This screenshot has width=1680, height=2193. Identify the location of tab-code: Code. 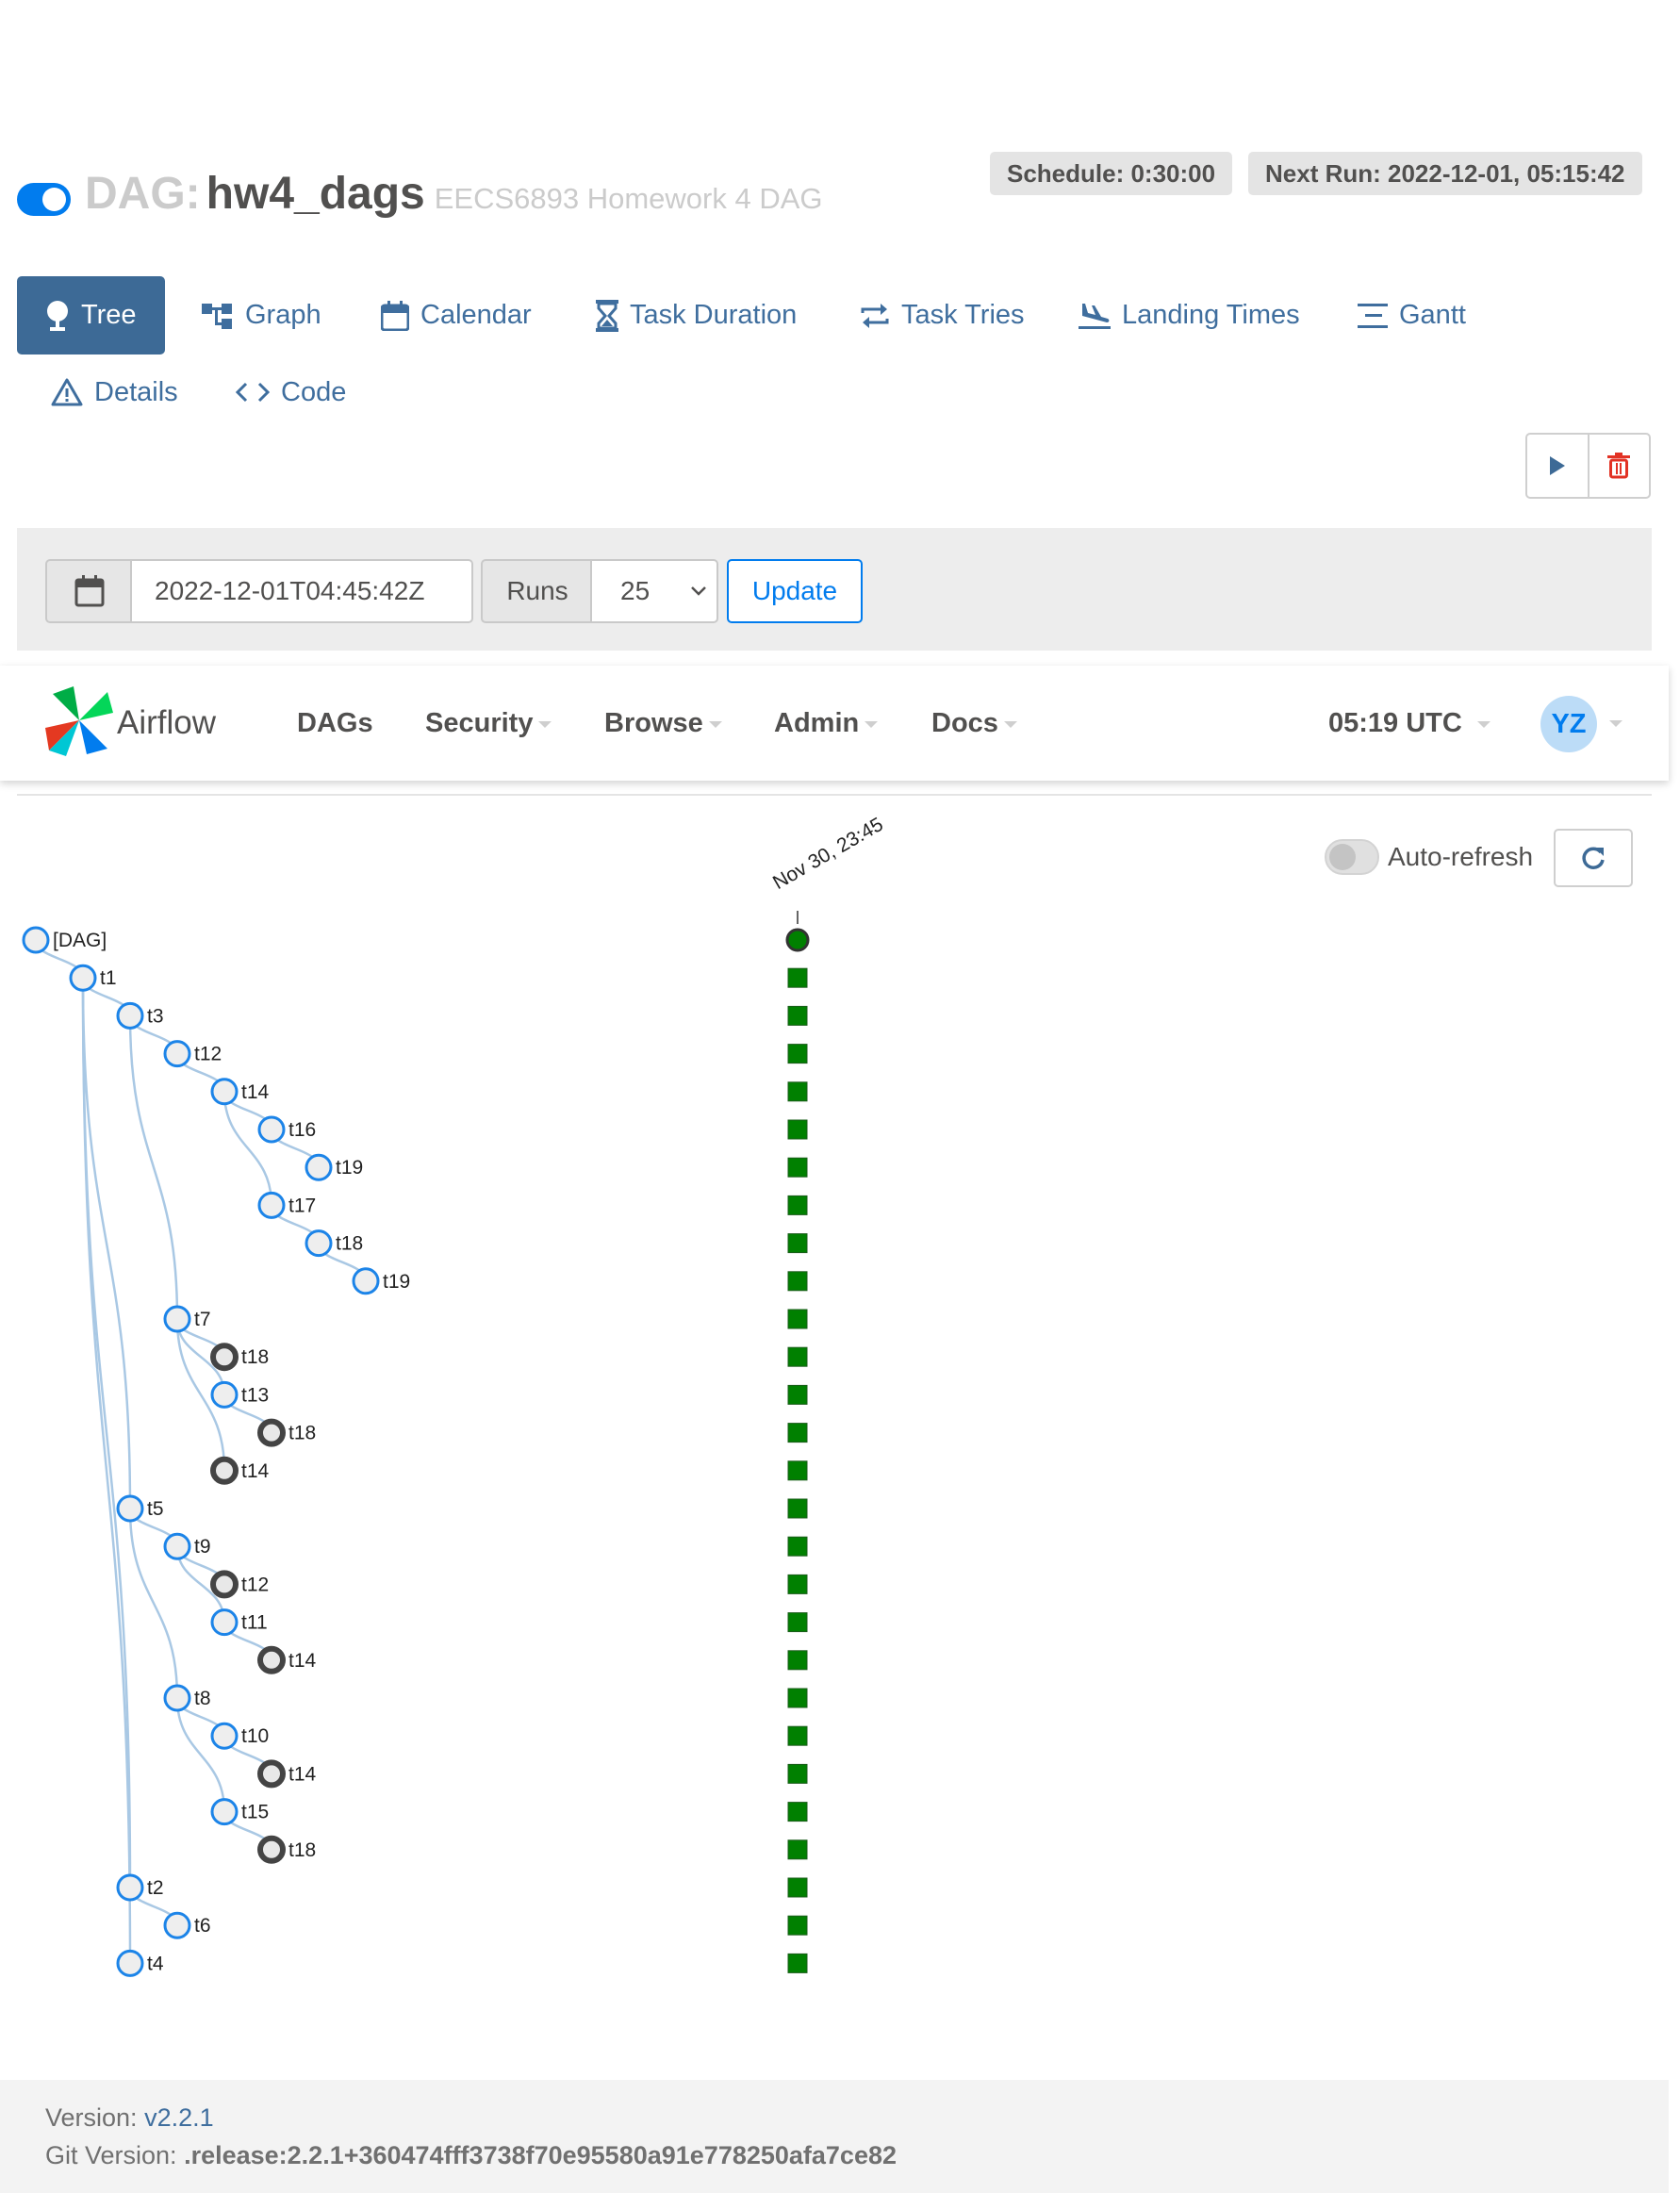
(291, 393).